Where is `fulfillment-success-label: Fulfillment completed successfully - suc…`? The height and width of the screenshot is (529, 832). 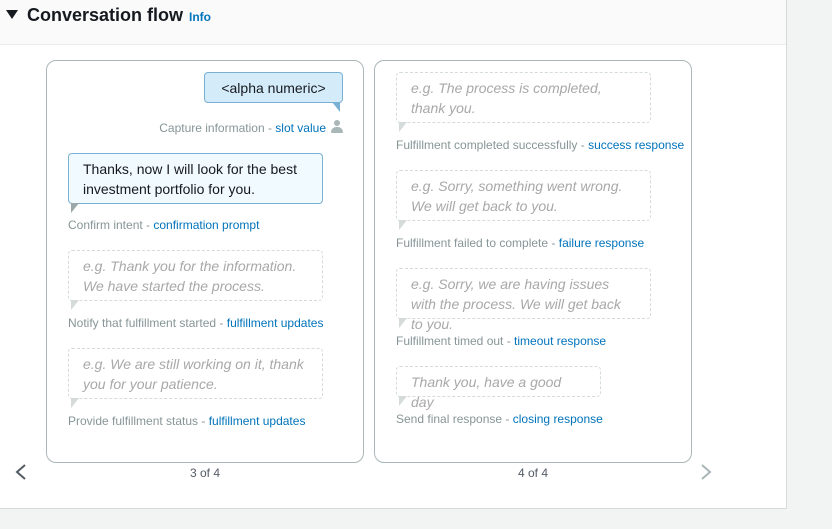
fulfillment-success-label: Fulfillment completed successfully - suc… is located at coordinates (540, 145).